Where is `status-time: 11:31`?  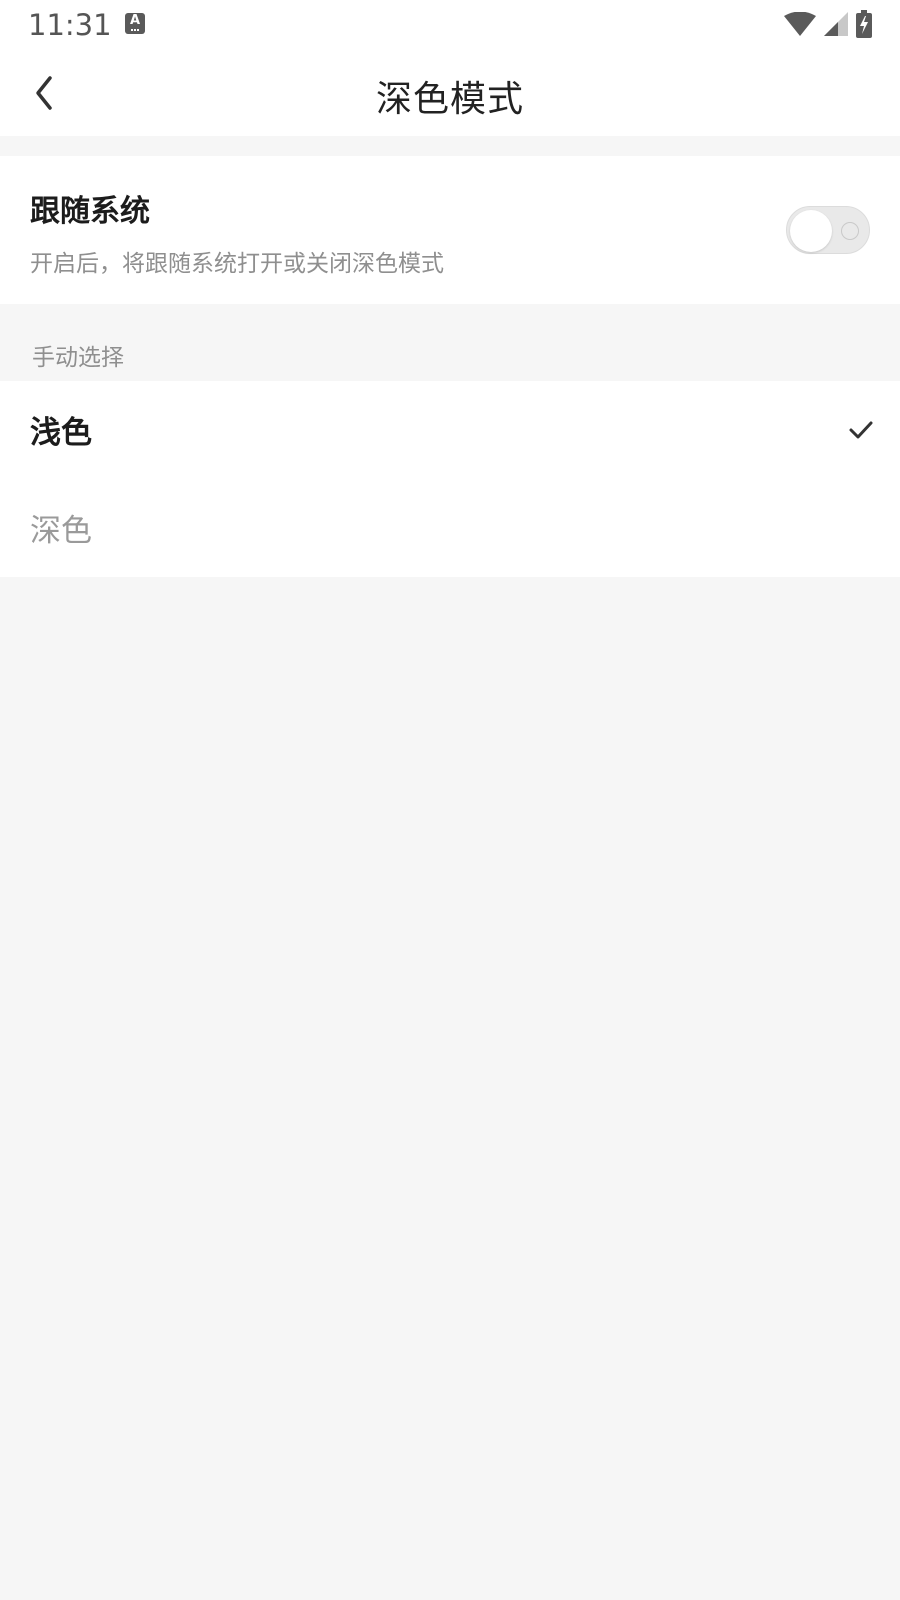
status-time: 11:31 is located at coordinates (70, 25).